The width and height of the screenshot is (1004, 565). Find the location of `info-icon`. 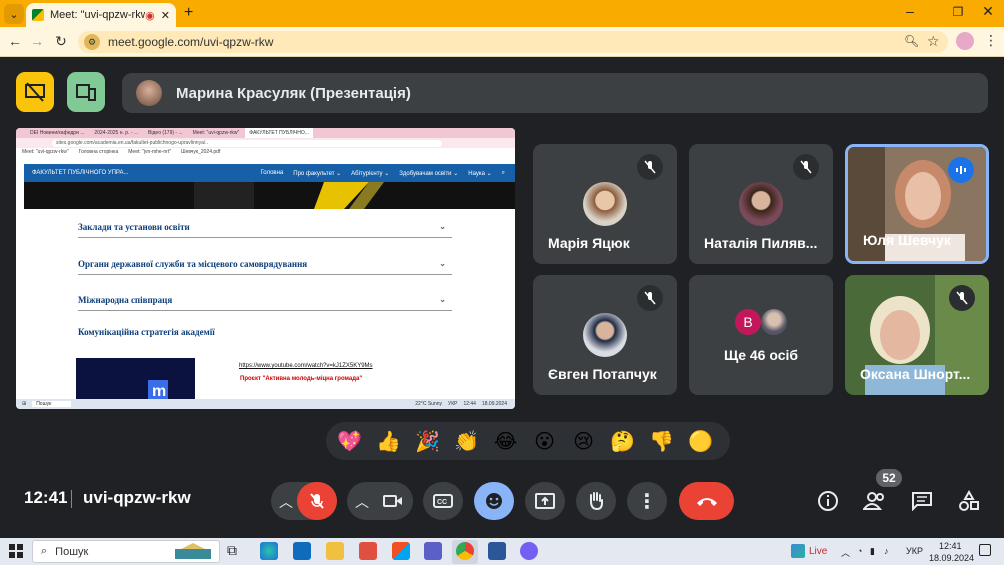

info-icon is located at coordinates (828, 501).